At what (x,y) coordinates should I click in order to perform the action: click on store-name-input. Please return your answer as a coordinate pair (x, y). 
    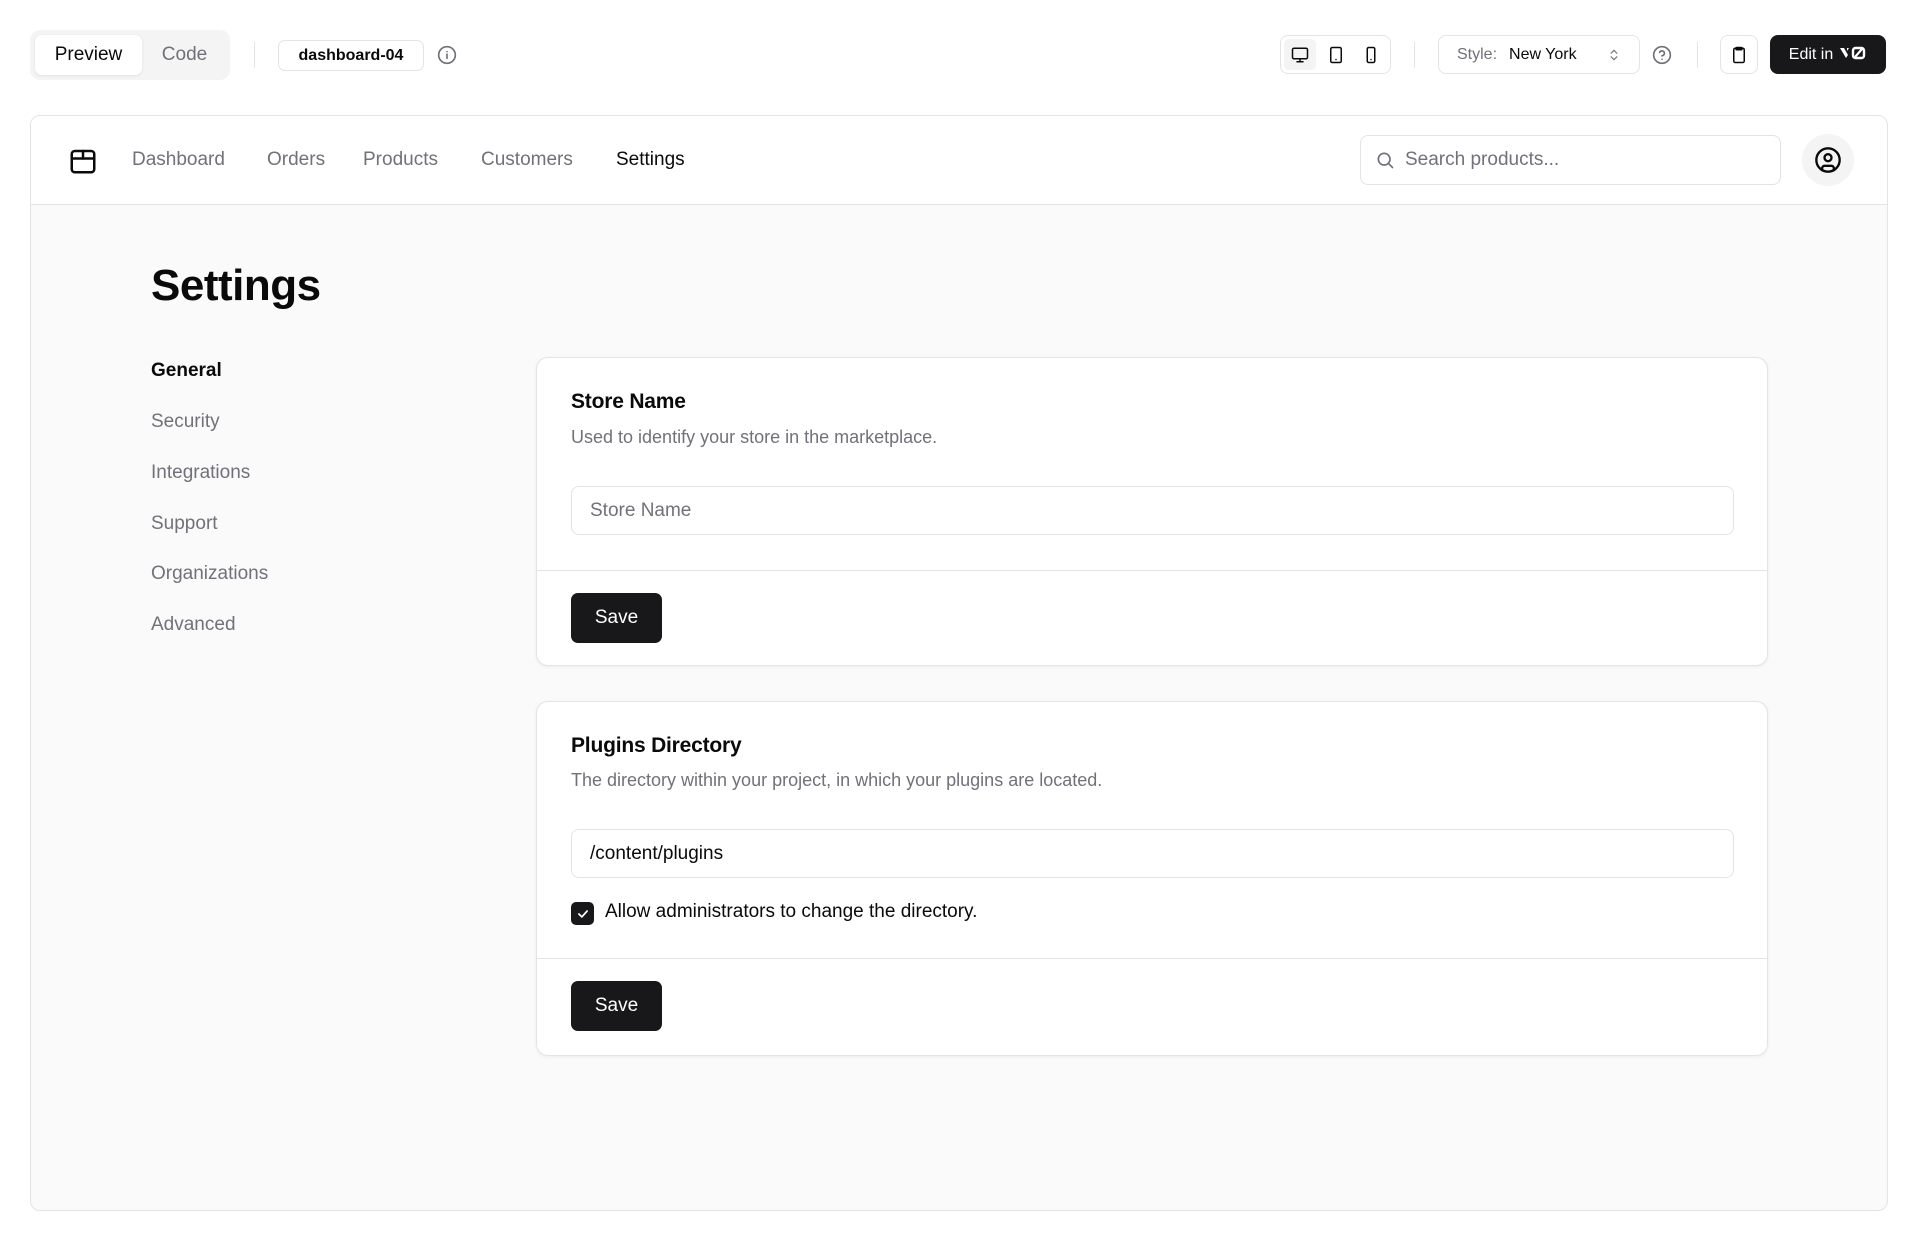
    Looking at the image, I should click on (1152, 510).